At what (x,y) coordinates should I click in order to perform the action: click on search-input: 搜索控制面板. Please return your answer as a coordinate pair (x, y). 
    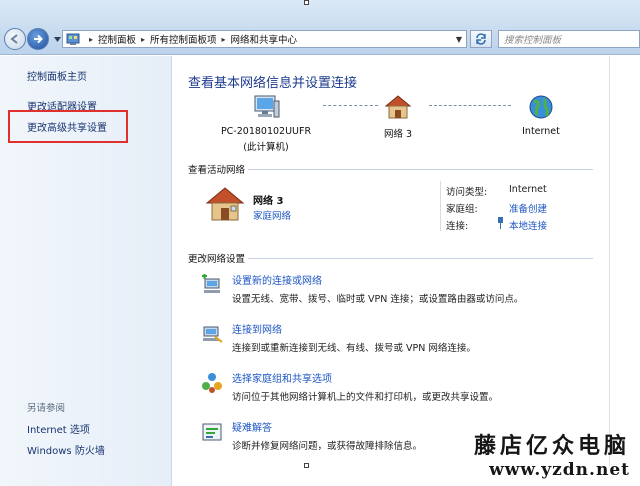
    Looking at the image, I should click on (569, 39).